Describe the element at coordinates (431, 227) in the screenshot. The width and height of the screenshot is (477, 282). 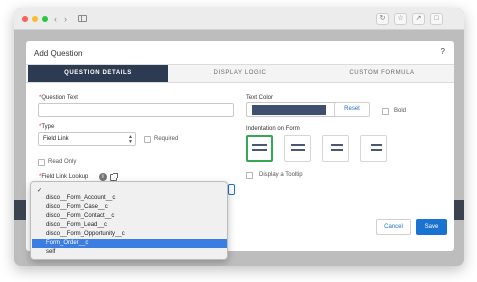
I see `save-button: Save` at that location.